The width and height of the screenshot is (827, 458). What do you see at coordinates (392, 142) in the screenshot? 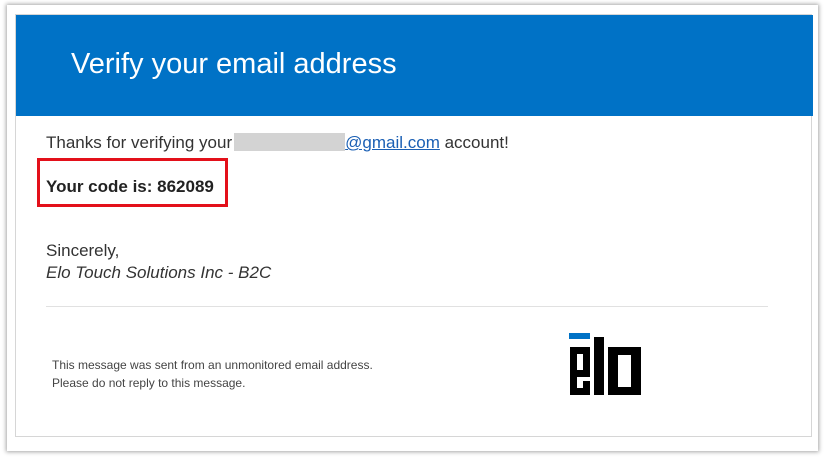
I see `email-address-link: @gmail.com` at bounding box center [392, 142].